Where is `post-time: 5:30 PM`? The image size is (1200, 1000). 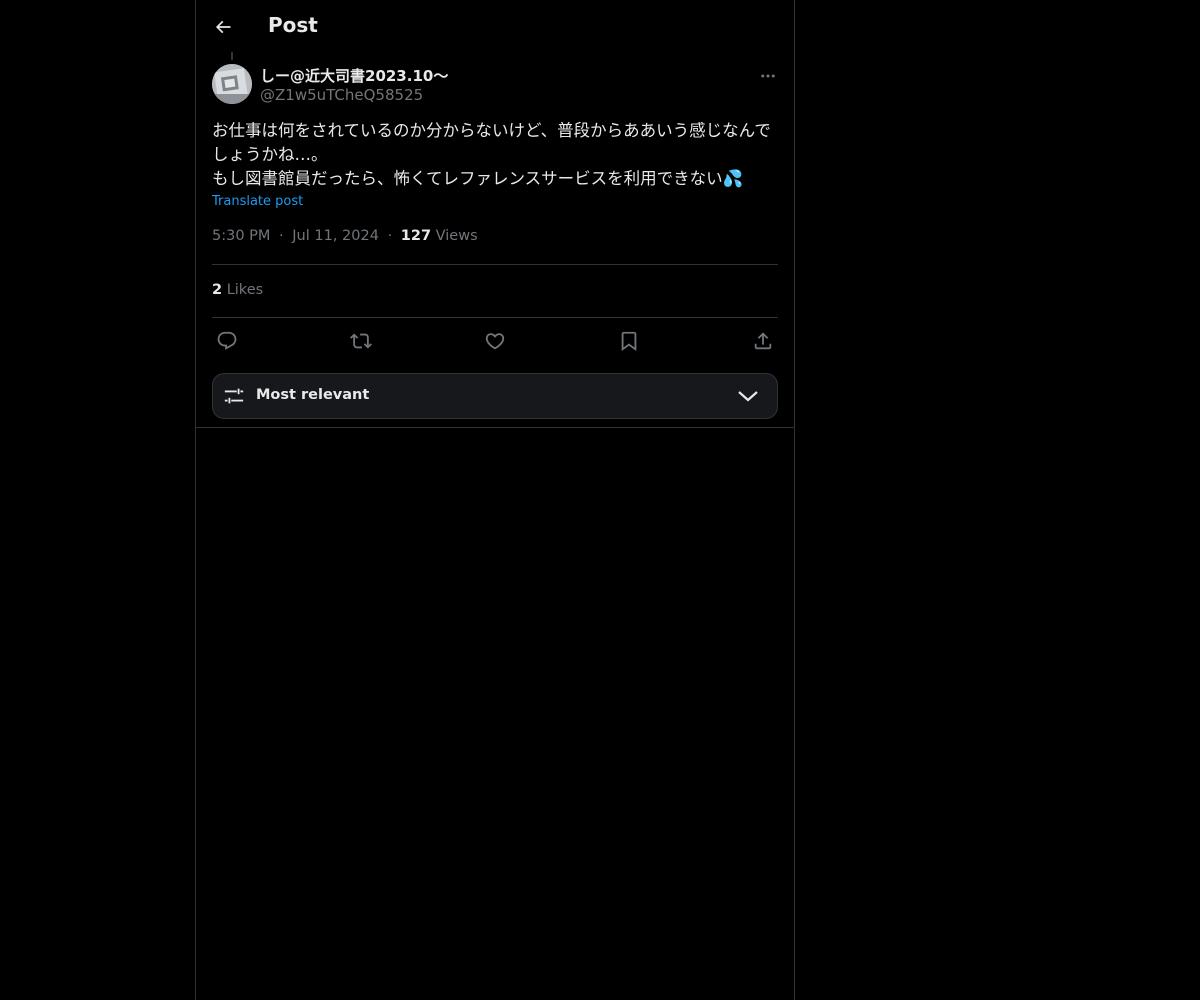
post-time: 5:30 PM is located at coordinates (241, 236).